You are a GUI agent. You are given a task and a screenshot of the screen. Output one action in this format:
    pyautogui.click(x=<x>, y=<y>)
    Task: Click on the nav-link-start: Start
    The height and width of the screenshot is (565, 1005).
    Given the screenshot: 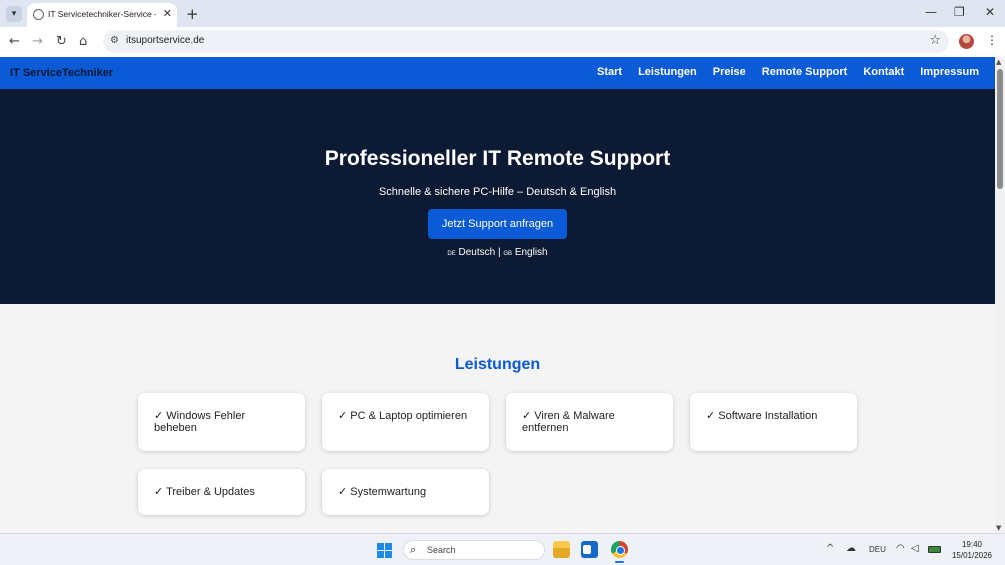 What is the action you would take?
    pyautogui.click(x=609, y=72)
    